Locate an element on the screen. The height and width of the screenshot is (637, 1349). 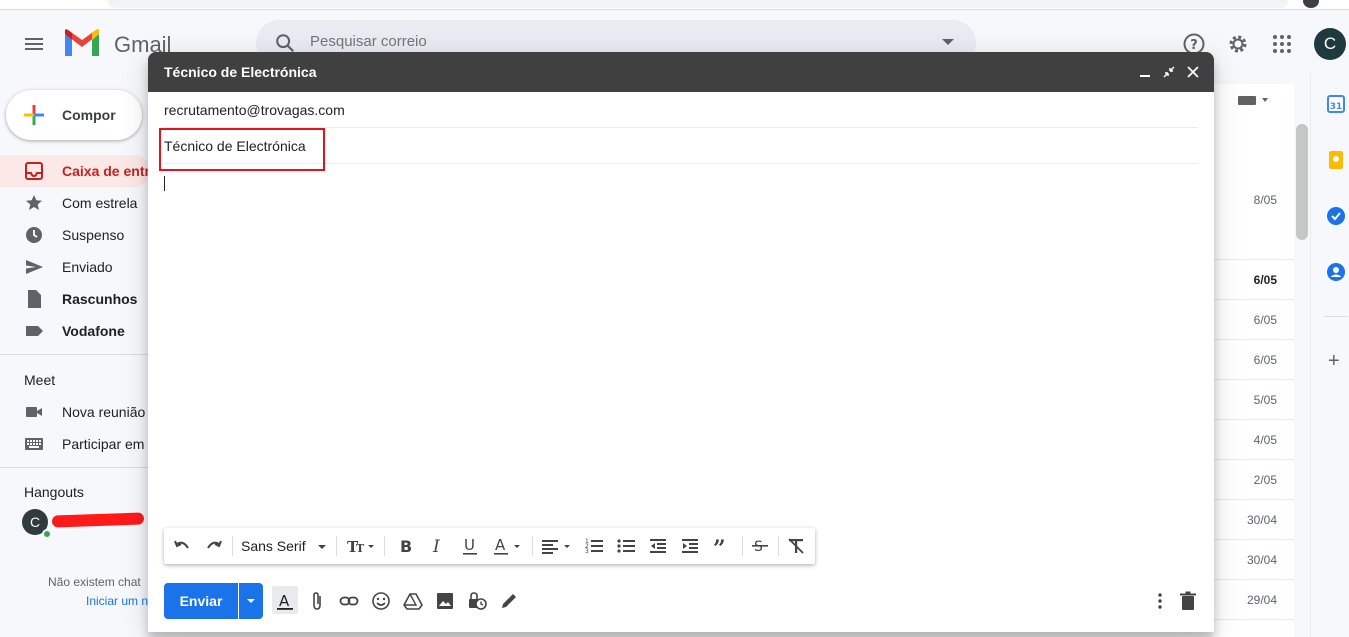
input-tools-icon is located at coordinates (1253, 100).